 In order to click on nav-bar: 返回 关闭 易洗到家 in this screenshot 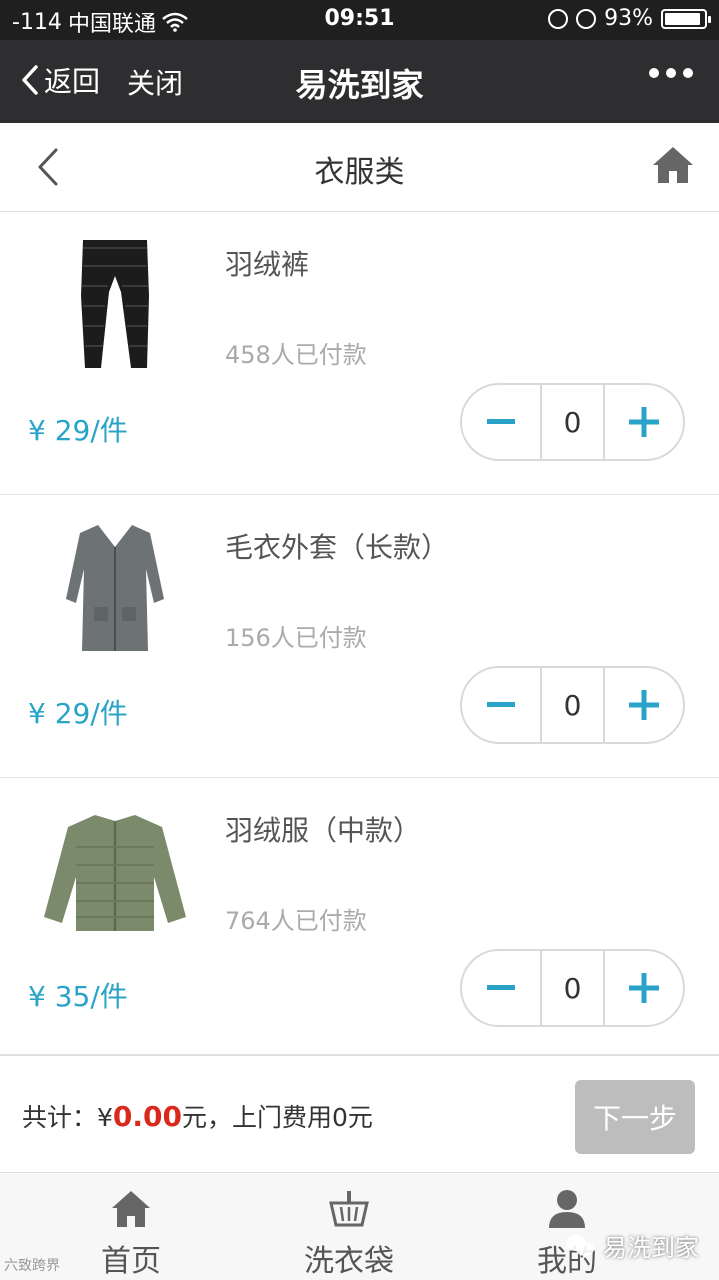, I will do `click(359, 81)`.